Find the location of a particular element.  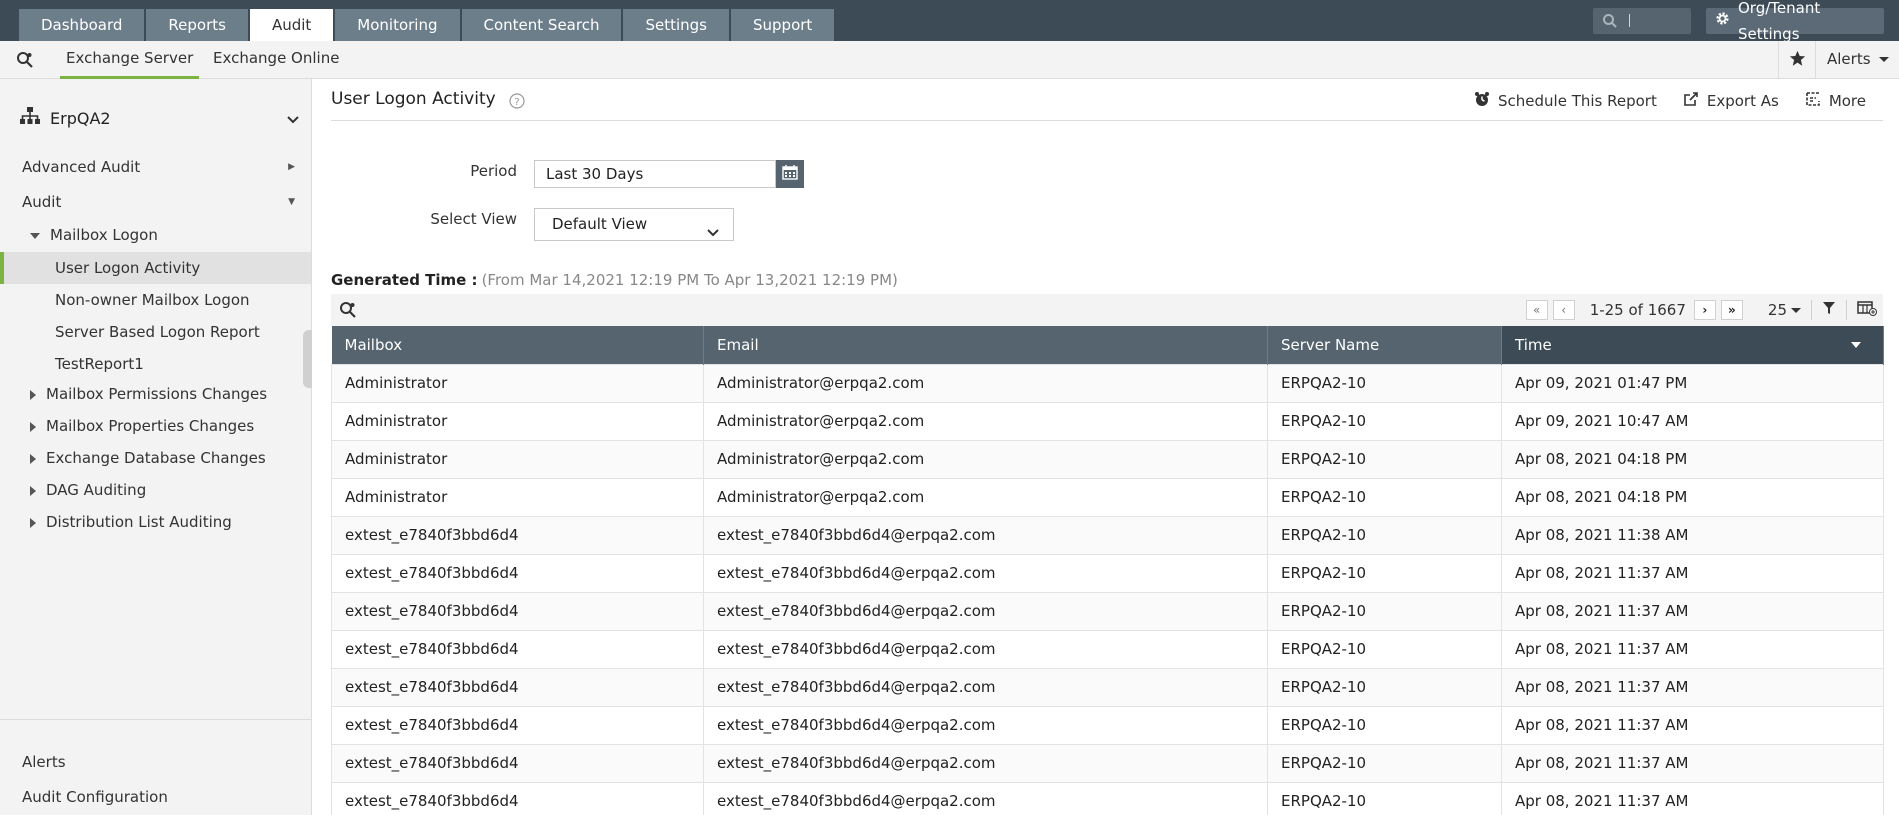

search-icon is located at coordinates (1610, 23).